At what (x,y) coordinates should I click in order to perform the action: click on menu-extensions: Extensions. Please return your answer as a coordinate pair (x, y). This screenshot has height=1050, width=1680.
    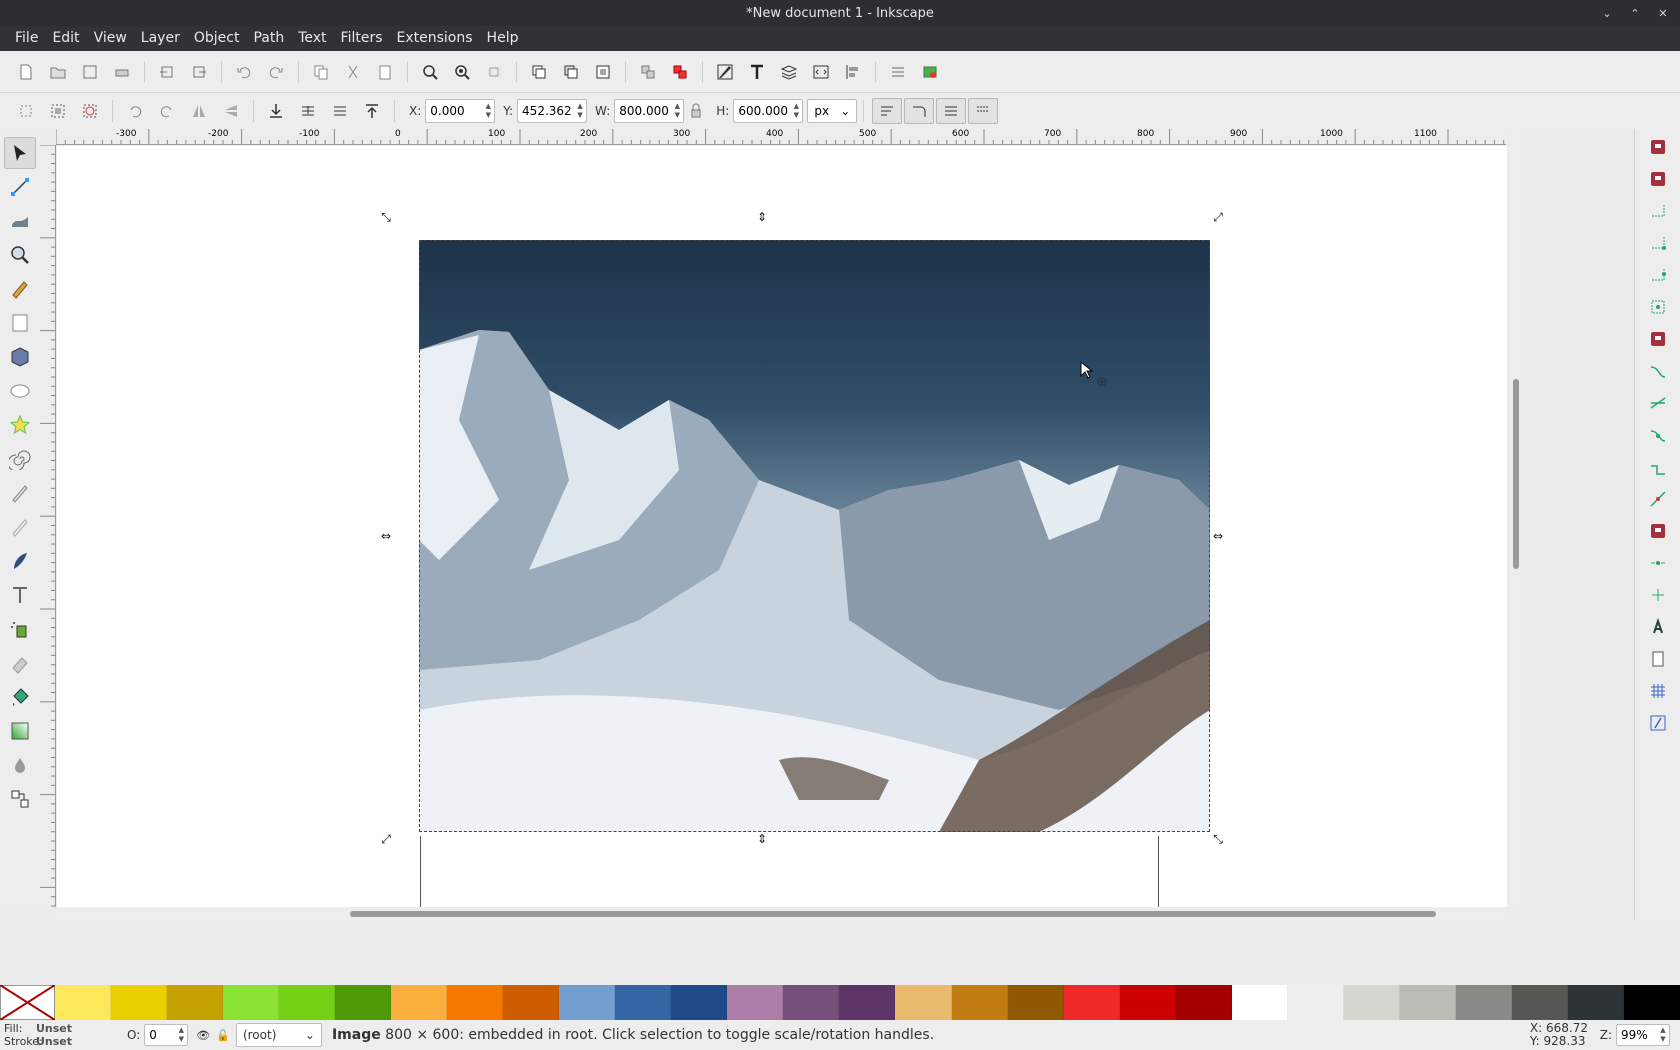
    Looking at the image, I should click on (435, 38).